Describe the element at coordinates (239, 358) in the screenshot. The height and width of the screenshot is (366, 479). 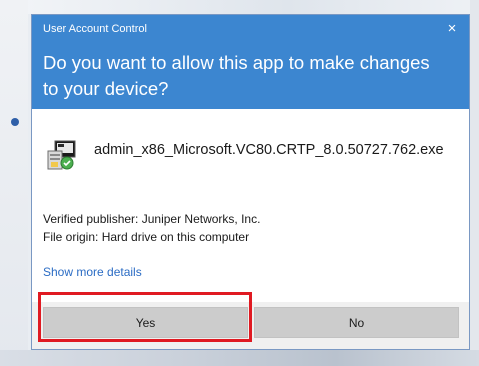
I see `desktop-background-bottom` at that location.